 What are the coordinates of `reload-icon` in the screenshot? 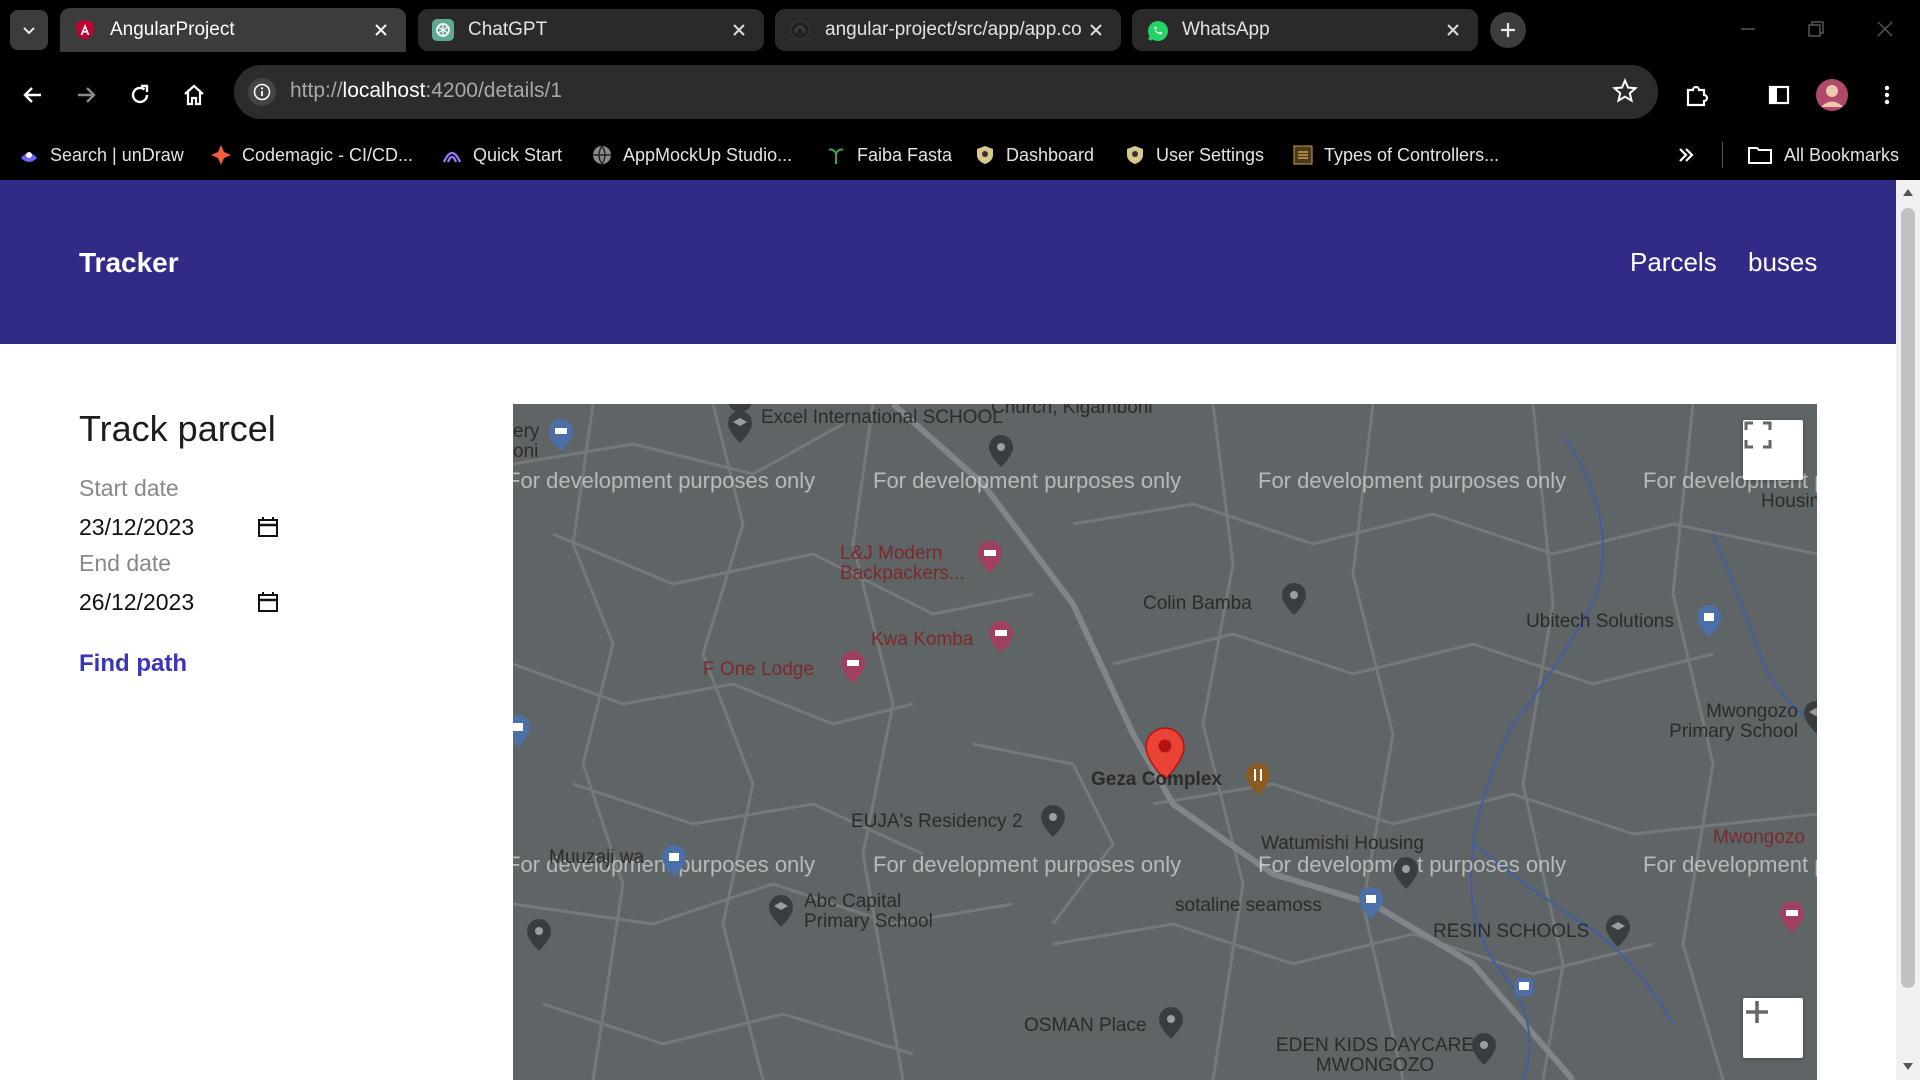 It's located at (140, 94).